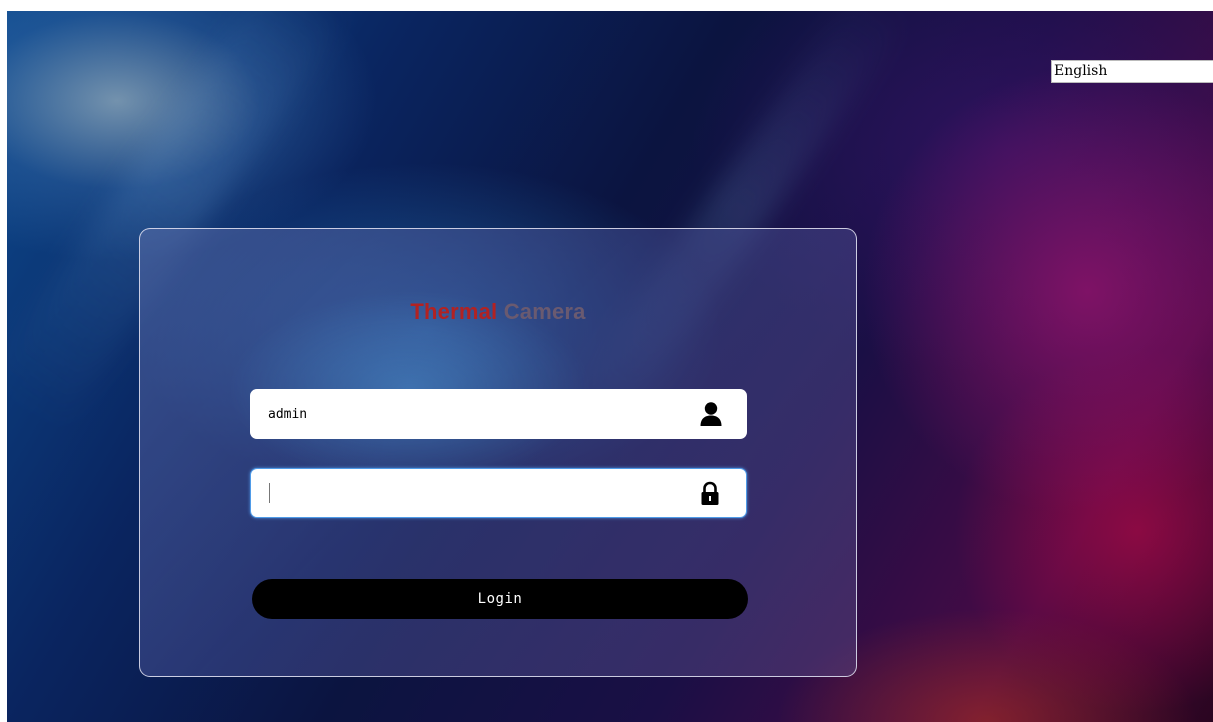 The image size is (1213, 722). Describe the element at coordinates (1132, 71) in the screenshot. I see `language-select: English` at that location.